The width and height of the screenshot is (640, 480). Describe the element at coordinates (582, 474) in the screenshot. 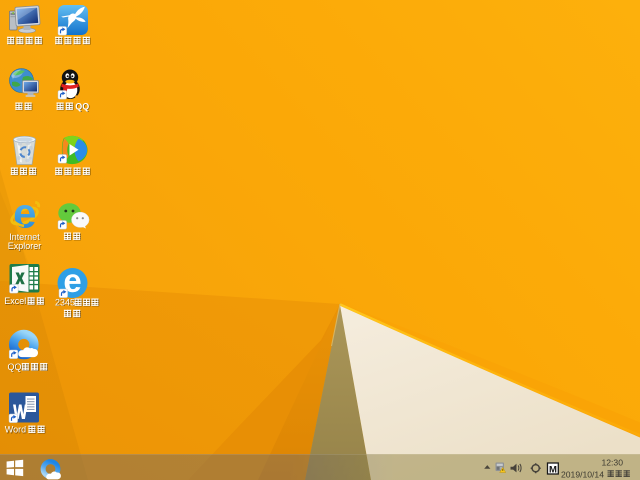

I see `svg-text: 2019/10/14` at that location.